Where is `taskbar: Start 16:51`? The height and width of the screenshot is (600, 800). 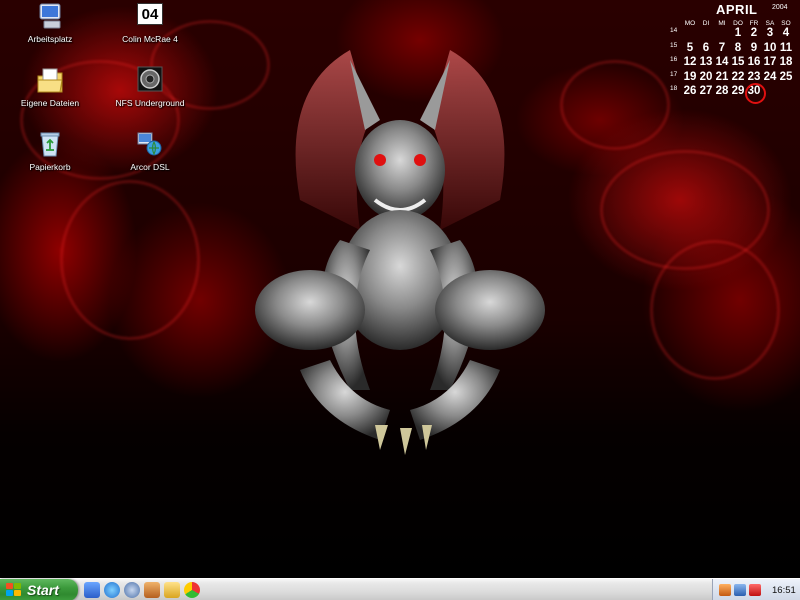 taskbar: Start 16:51 is located at coordinates (400, 589).